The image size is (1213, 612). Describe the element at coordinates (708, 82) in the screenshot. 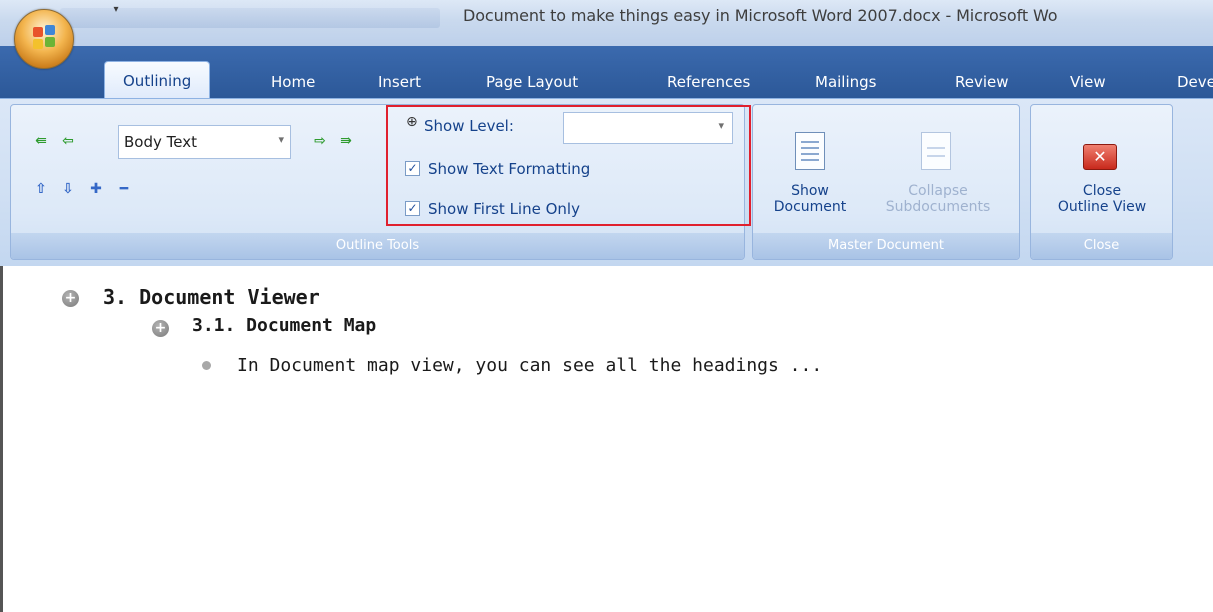

I see `tab-references: References` at that location.